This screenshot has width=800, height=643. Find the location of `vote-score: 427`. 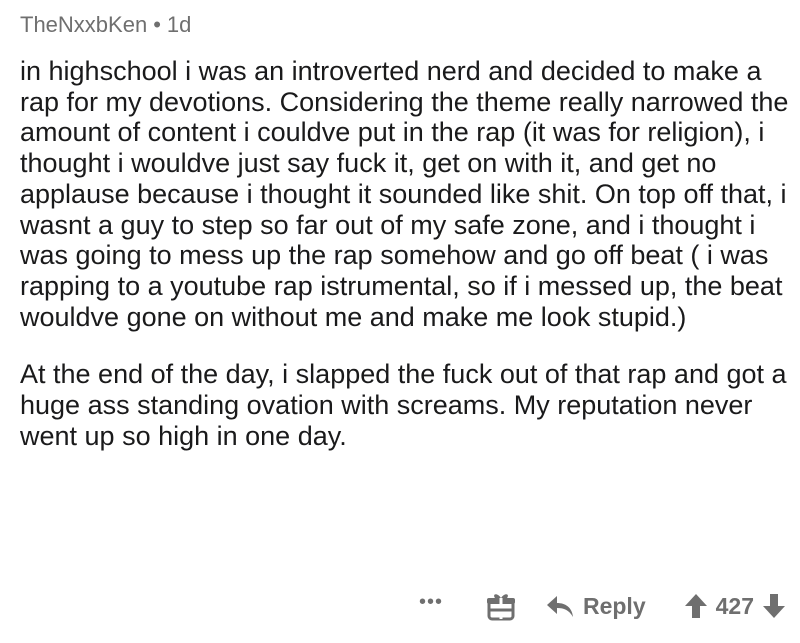

vote-score: 427 is located at coordinates (734, 605).